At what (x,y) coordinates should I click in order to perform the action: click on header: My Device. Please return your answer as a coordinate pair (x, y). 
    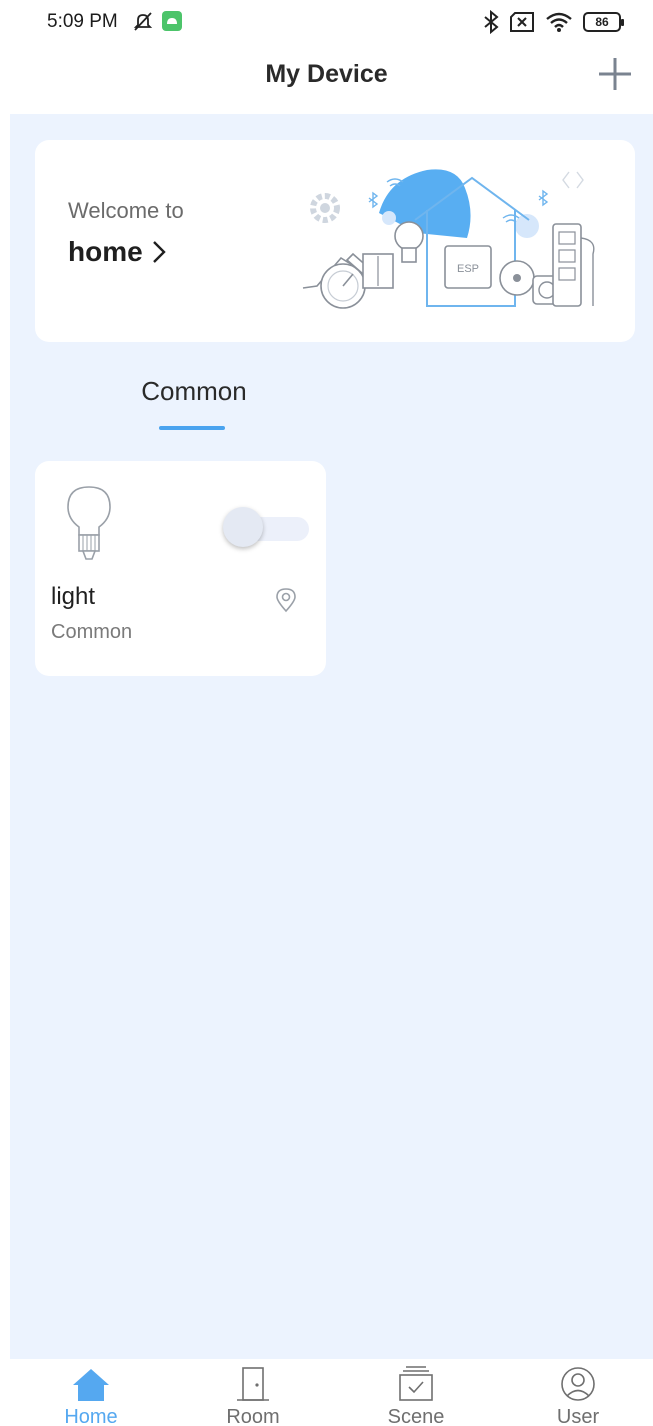
    Looking at the image, I should click on (326, 81).